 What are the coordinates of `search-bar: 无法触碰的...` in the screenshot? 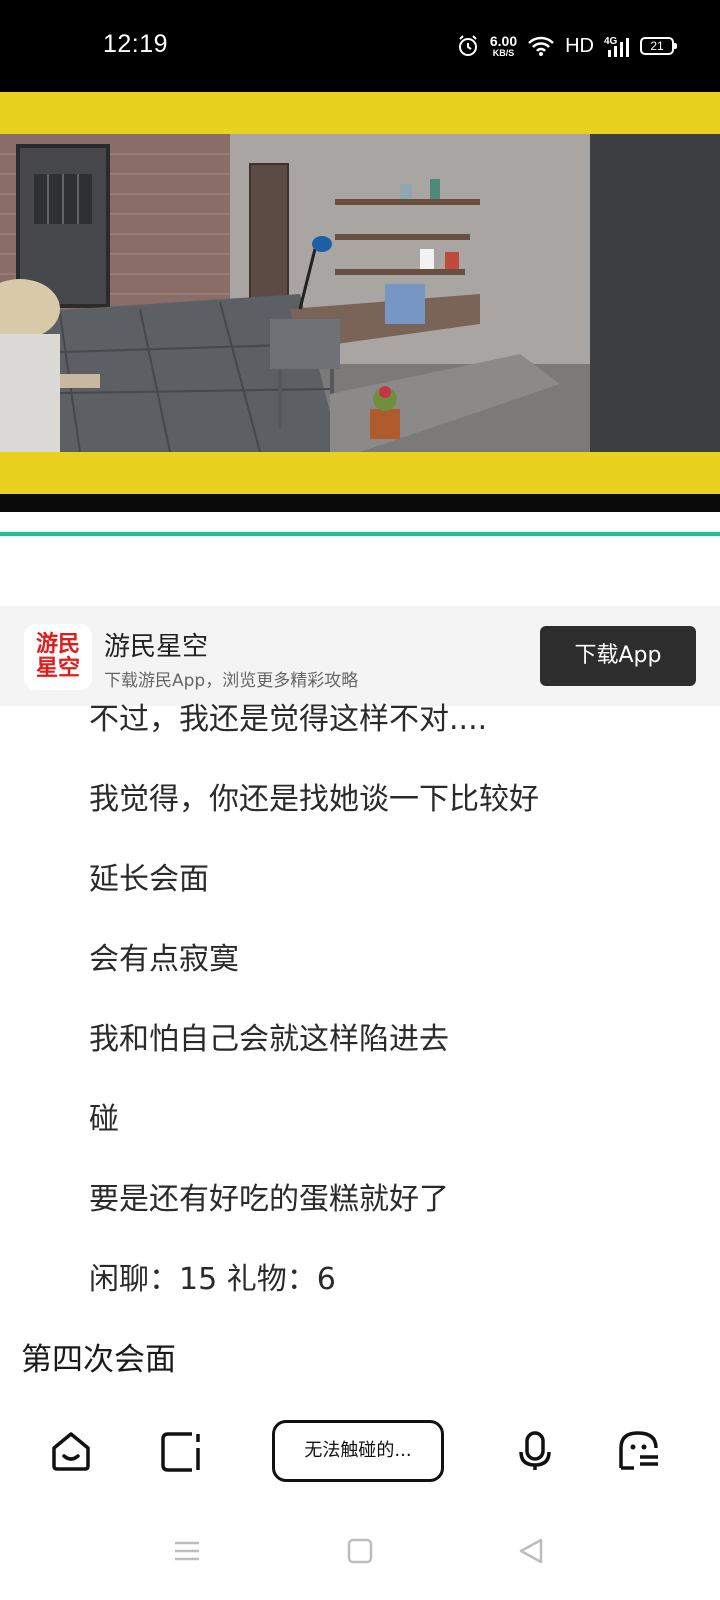 It's located at (358, 1451).